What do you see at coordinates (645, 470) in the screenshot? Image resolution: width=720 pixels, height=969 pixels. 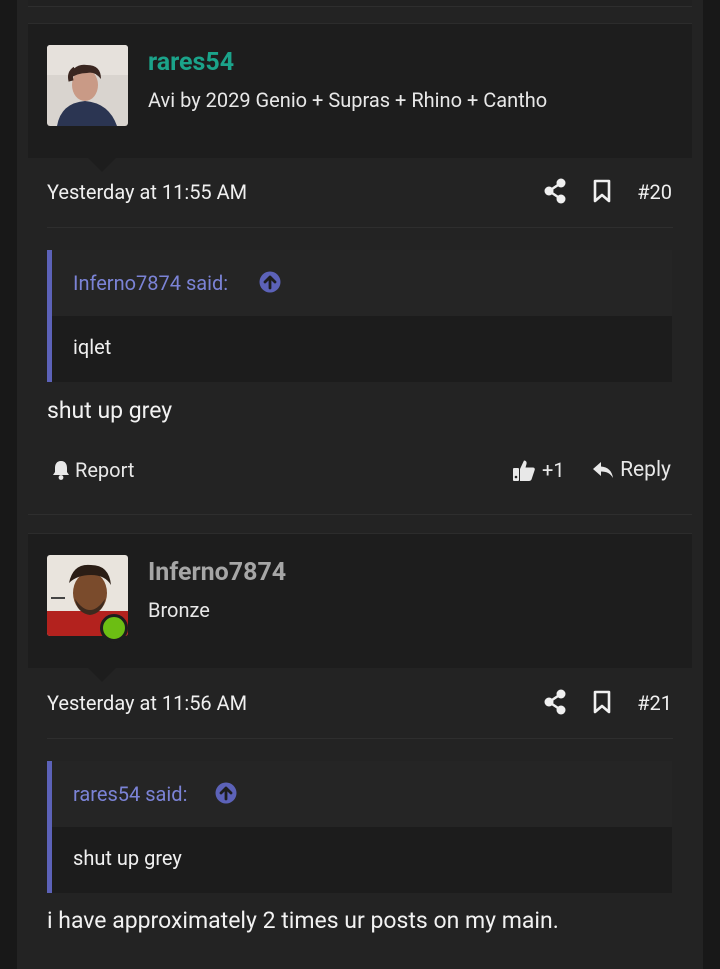 I see `reply-label: Reply` at bounding box center [645, 470].